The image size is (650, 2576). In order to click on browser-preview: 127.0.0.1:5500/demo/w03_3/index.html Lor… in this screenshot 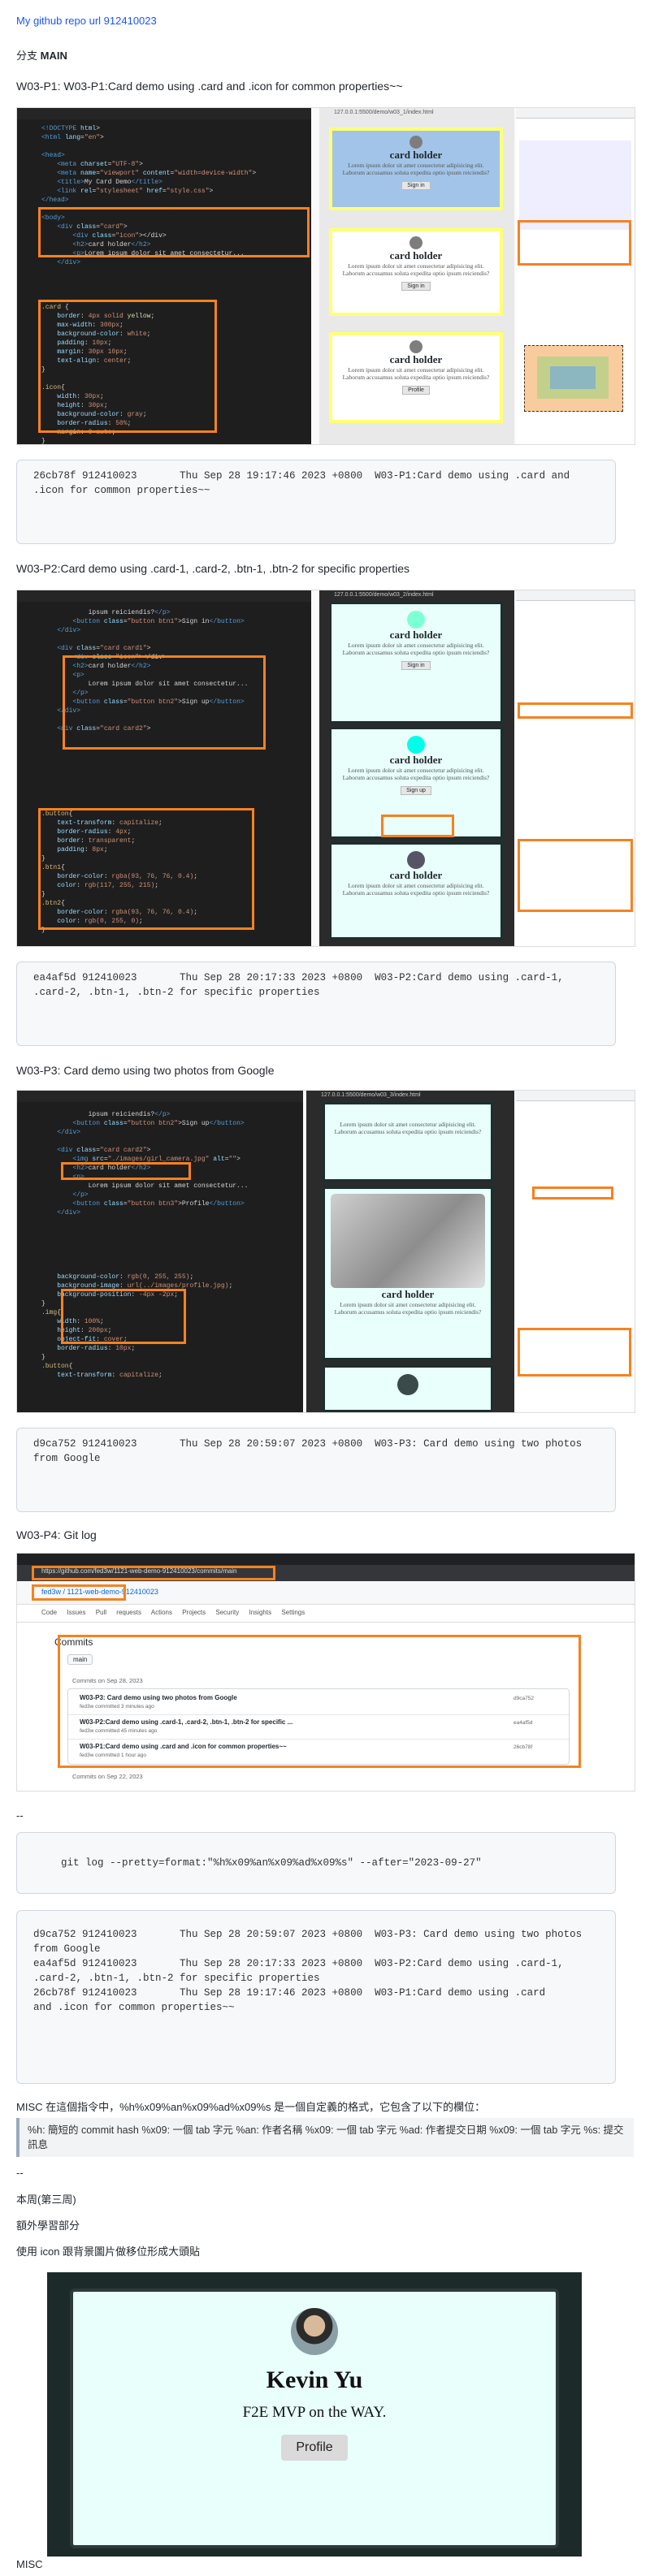, I will do `click(410, 1252)`.